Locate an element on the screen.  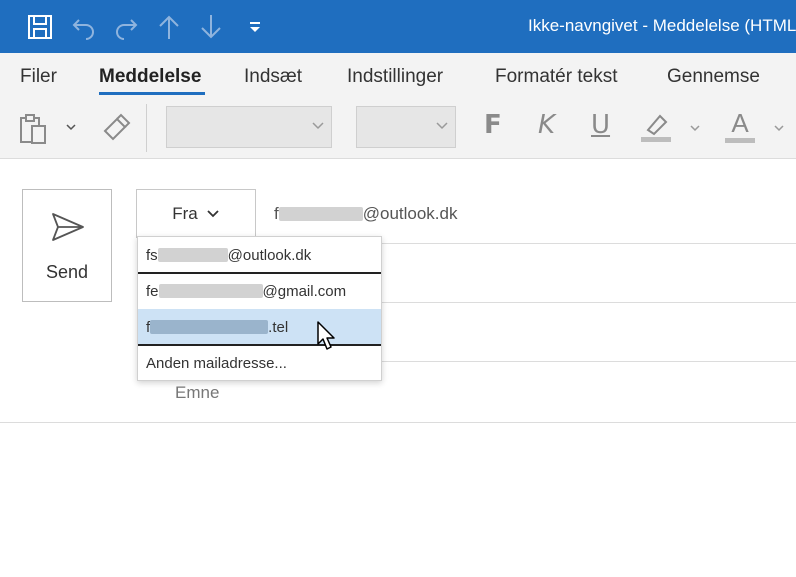
subject-field-line is located at coordinates (398, 422).